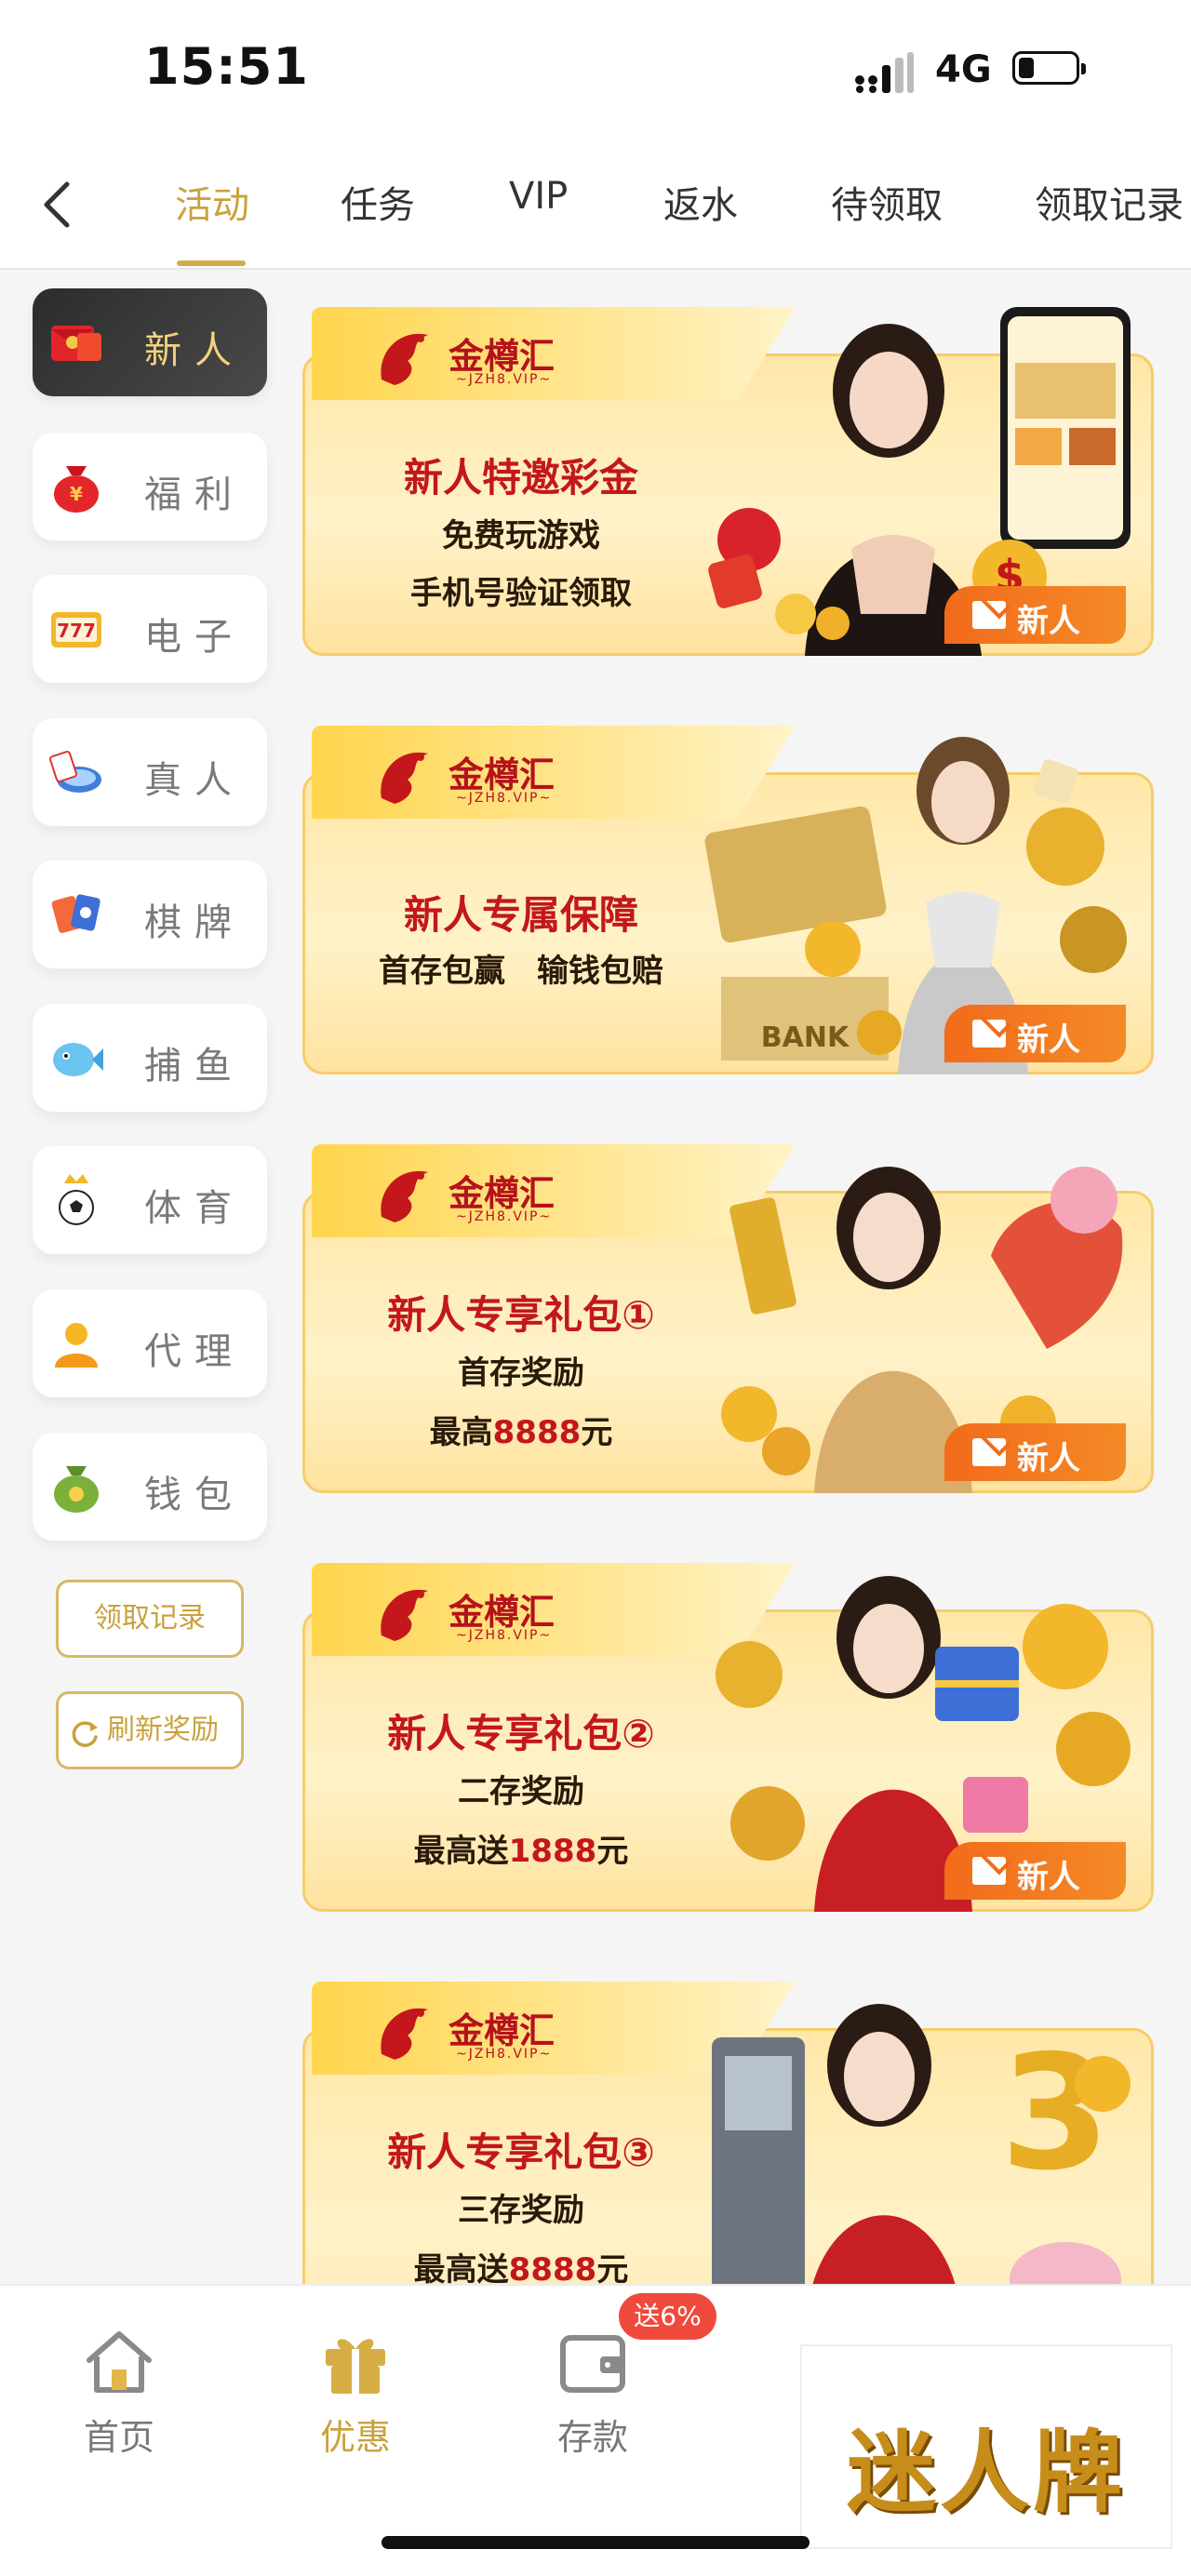  Describe the element at coordinates (194, 780) in the screenshot. I see `sidebar-item-label: 真人` at that location.